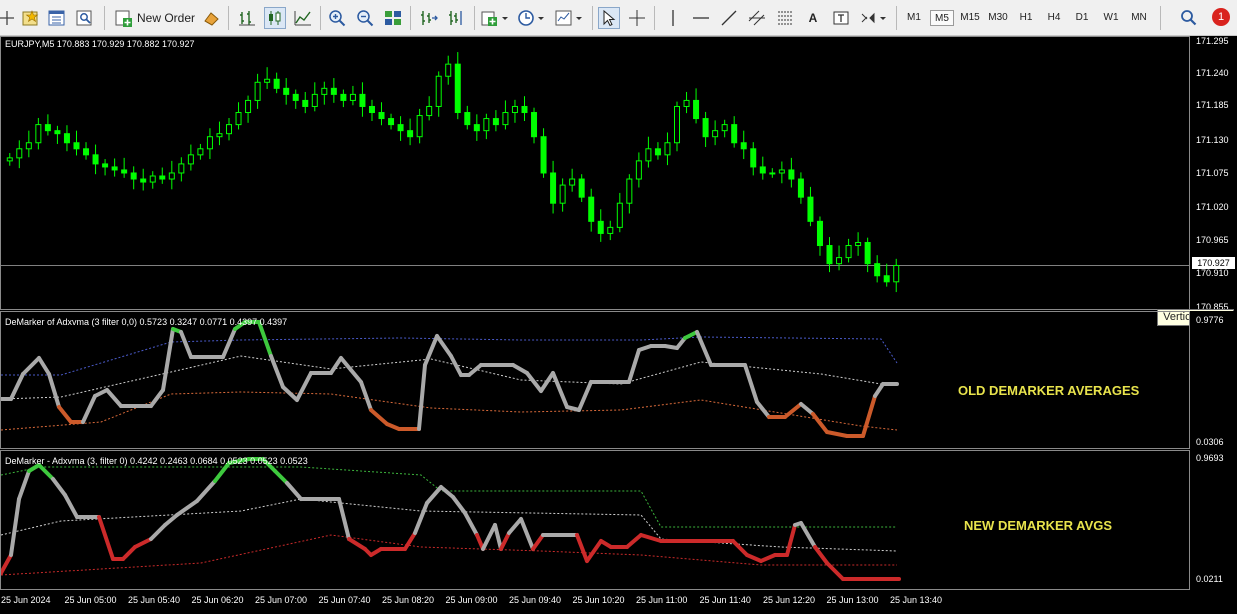 The height and width of the screenshot is (614, 1237). I want to click on timeframe-m15: M15, so click(970, 18).